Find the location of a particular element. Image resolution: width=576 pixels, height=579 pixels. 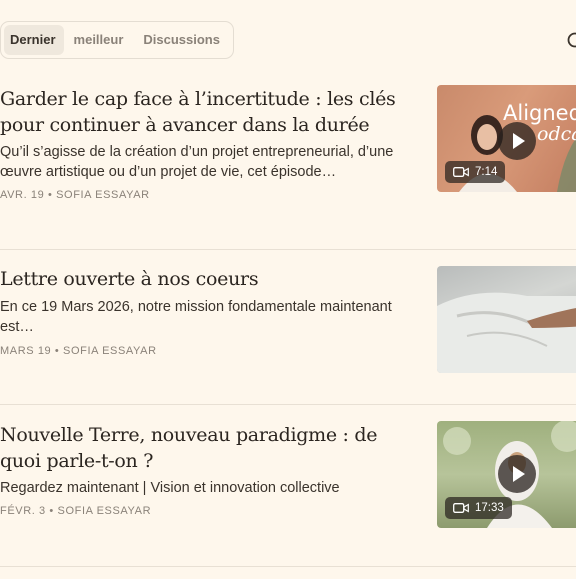

tab-meilleur: meilleur is located at coordinates (99, 40).